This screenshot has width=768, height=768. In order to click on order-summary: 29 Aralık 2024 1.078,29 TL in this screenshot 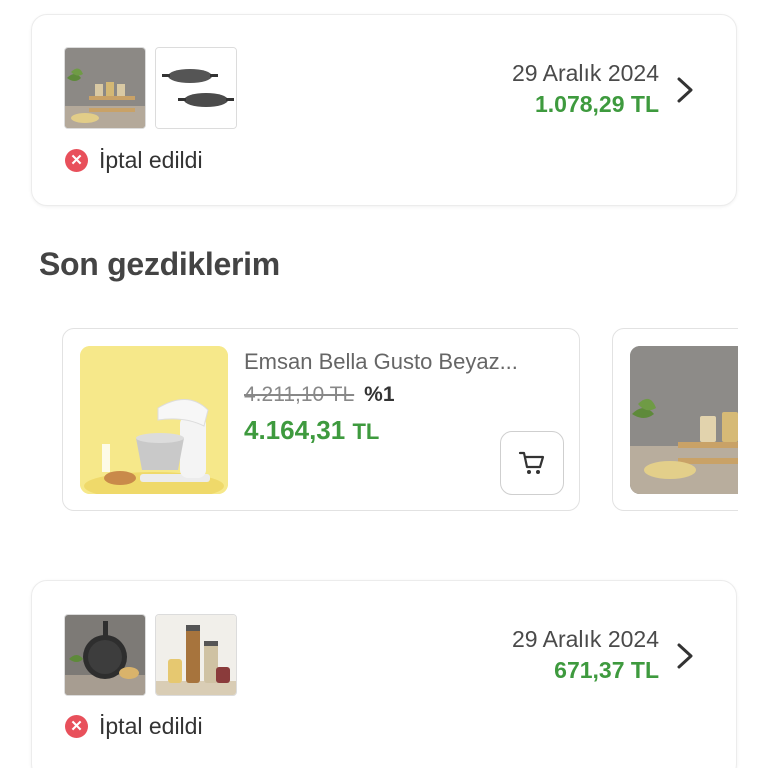, I will do `click(585, 89)`.